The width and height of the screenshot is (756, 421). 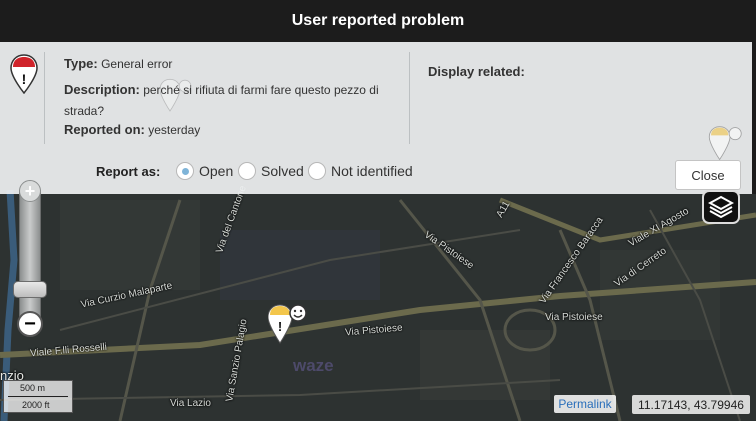 I want to click on waze-watermark: waze, so click(x=313, y=365).